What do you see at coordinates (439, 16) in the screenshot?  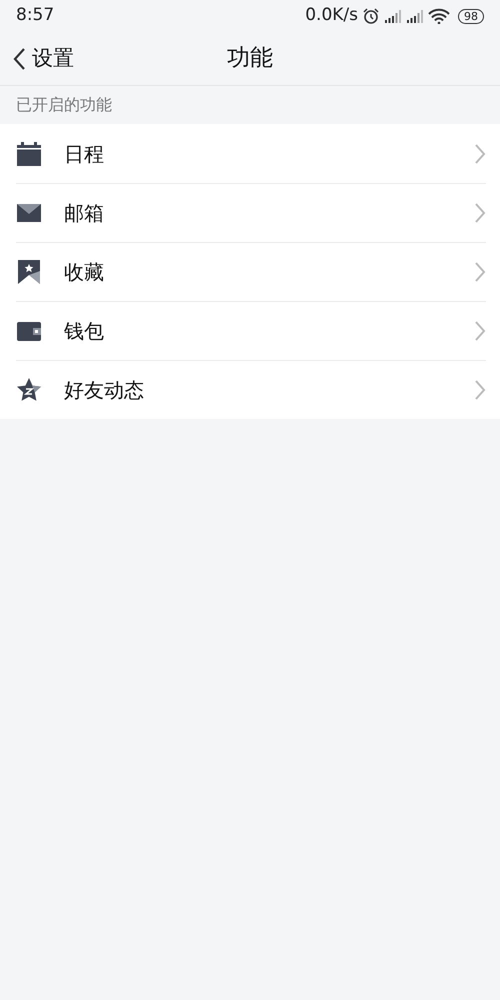 I see `wifi-icon` at bounding box center [439, 16].